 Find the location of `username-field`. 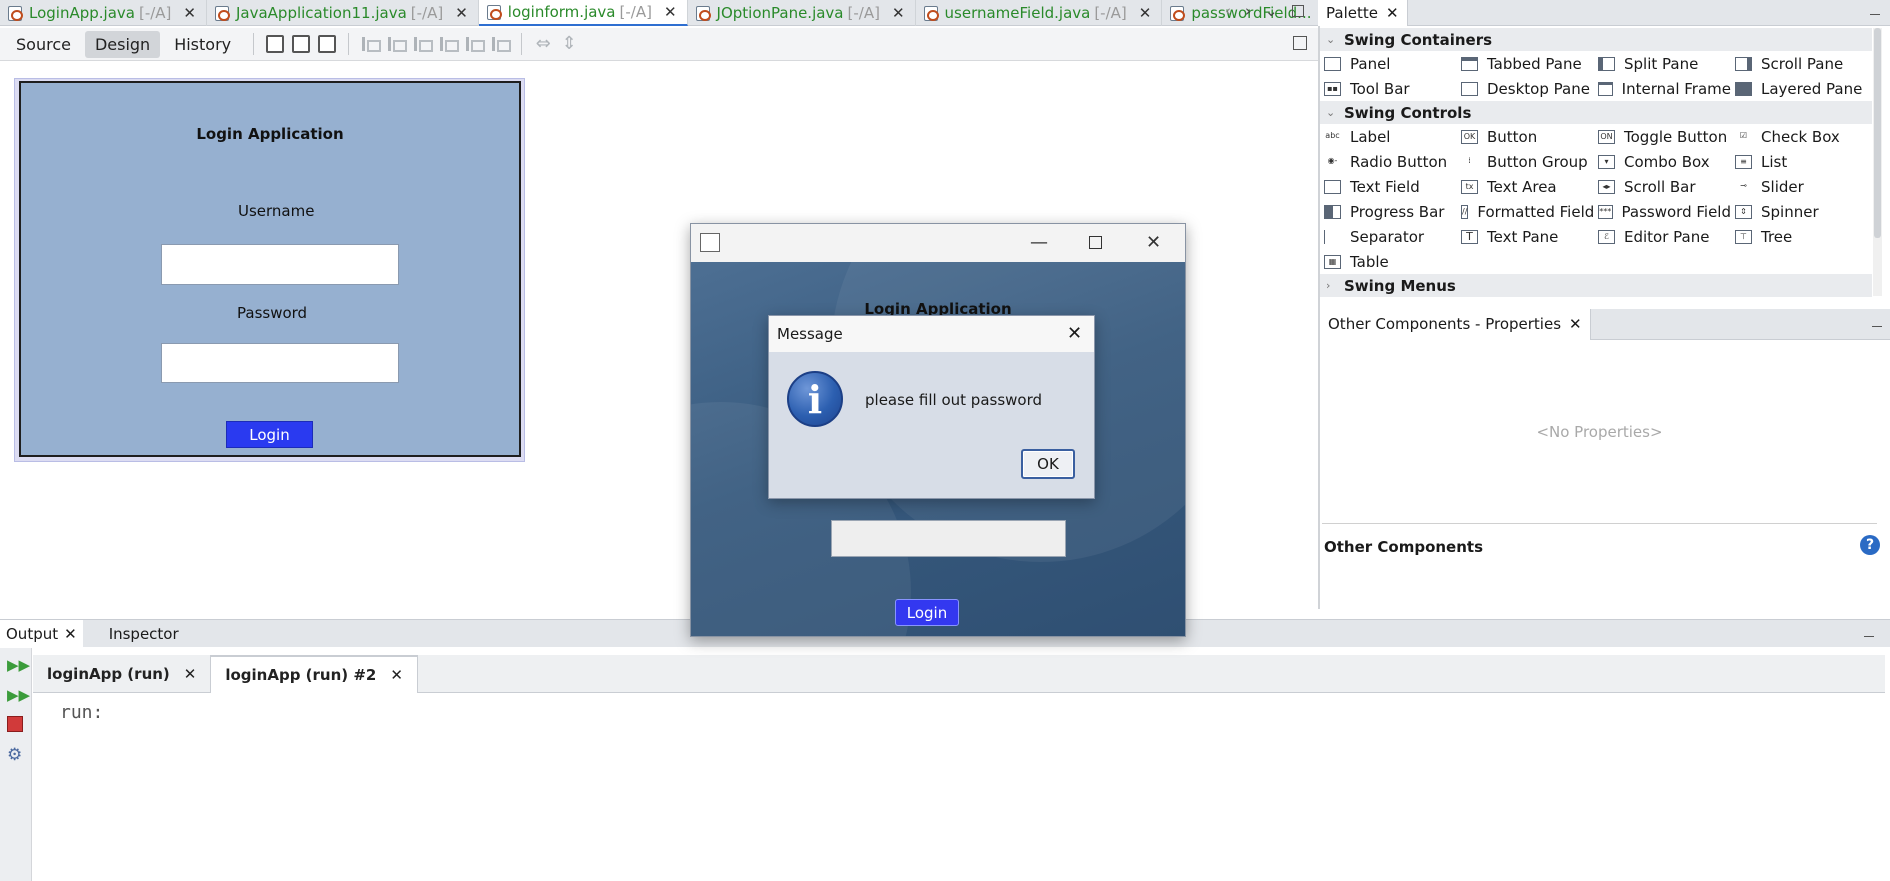

username-field is located at coordinates (280, 264).